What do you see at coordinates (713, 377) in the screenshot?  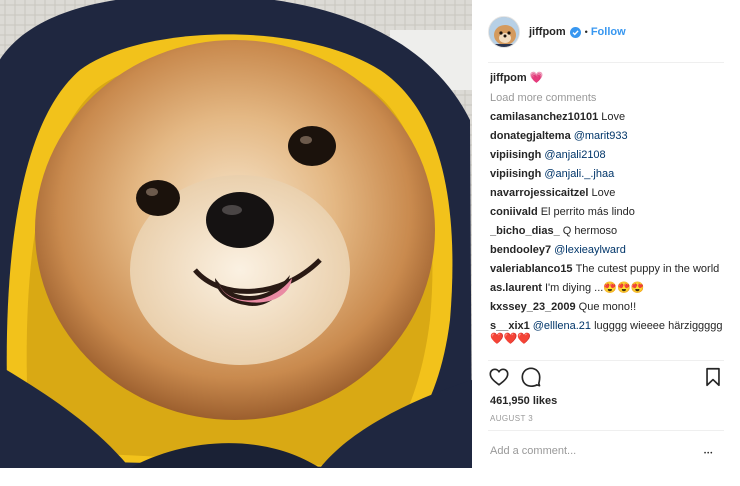 I see `bookmark-icon` at bounding box center [713, 377].